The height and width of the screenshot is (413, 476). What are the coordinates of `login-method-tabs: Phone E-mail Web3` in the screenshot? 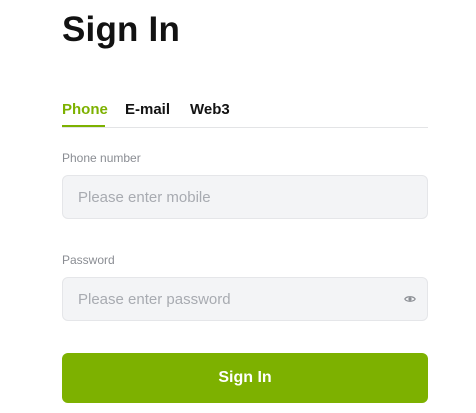 It's located at (245, 114).